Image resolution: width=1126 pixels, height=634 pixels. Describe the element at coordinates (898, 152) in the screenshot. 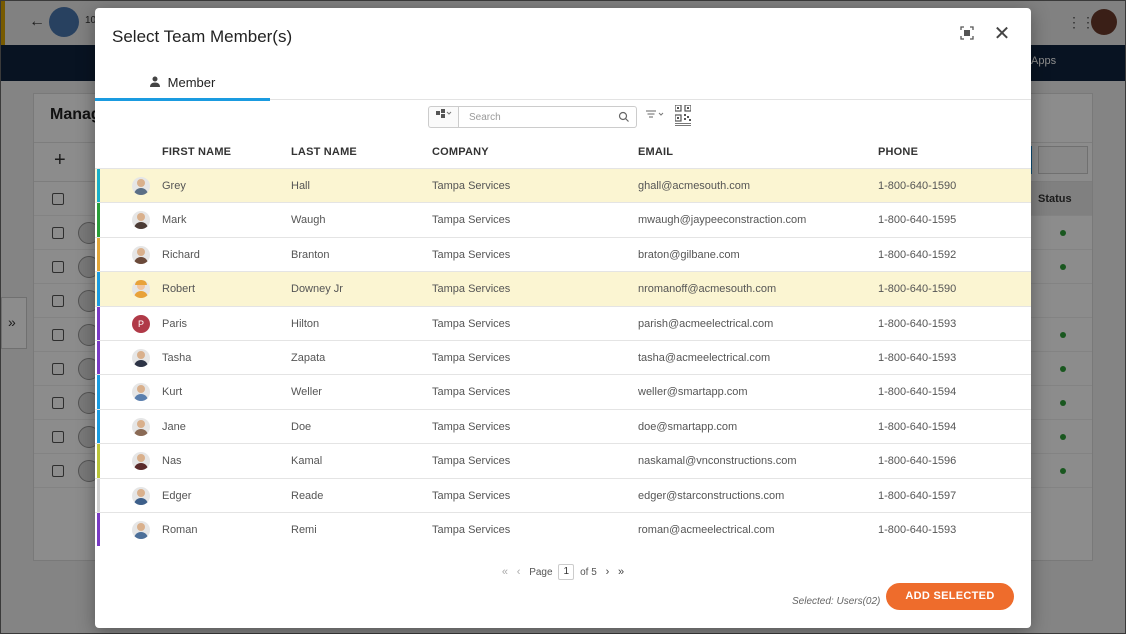

I see `column-header-phone: PHONE` at that location.